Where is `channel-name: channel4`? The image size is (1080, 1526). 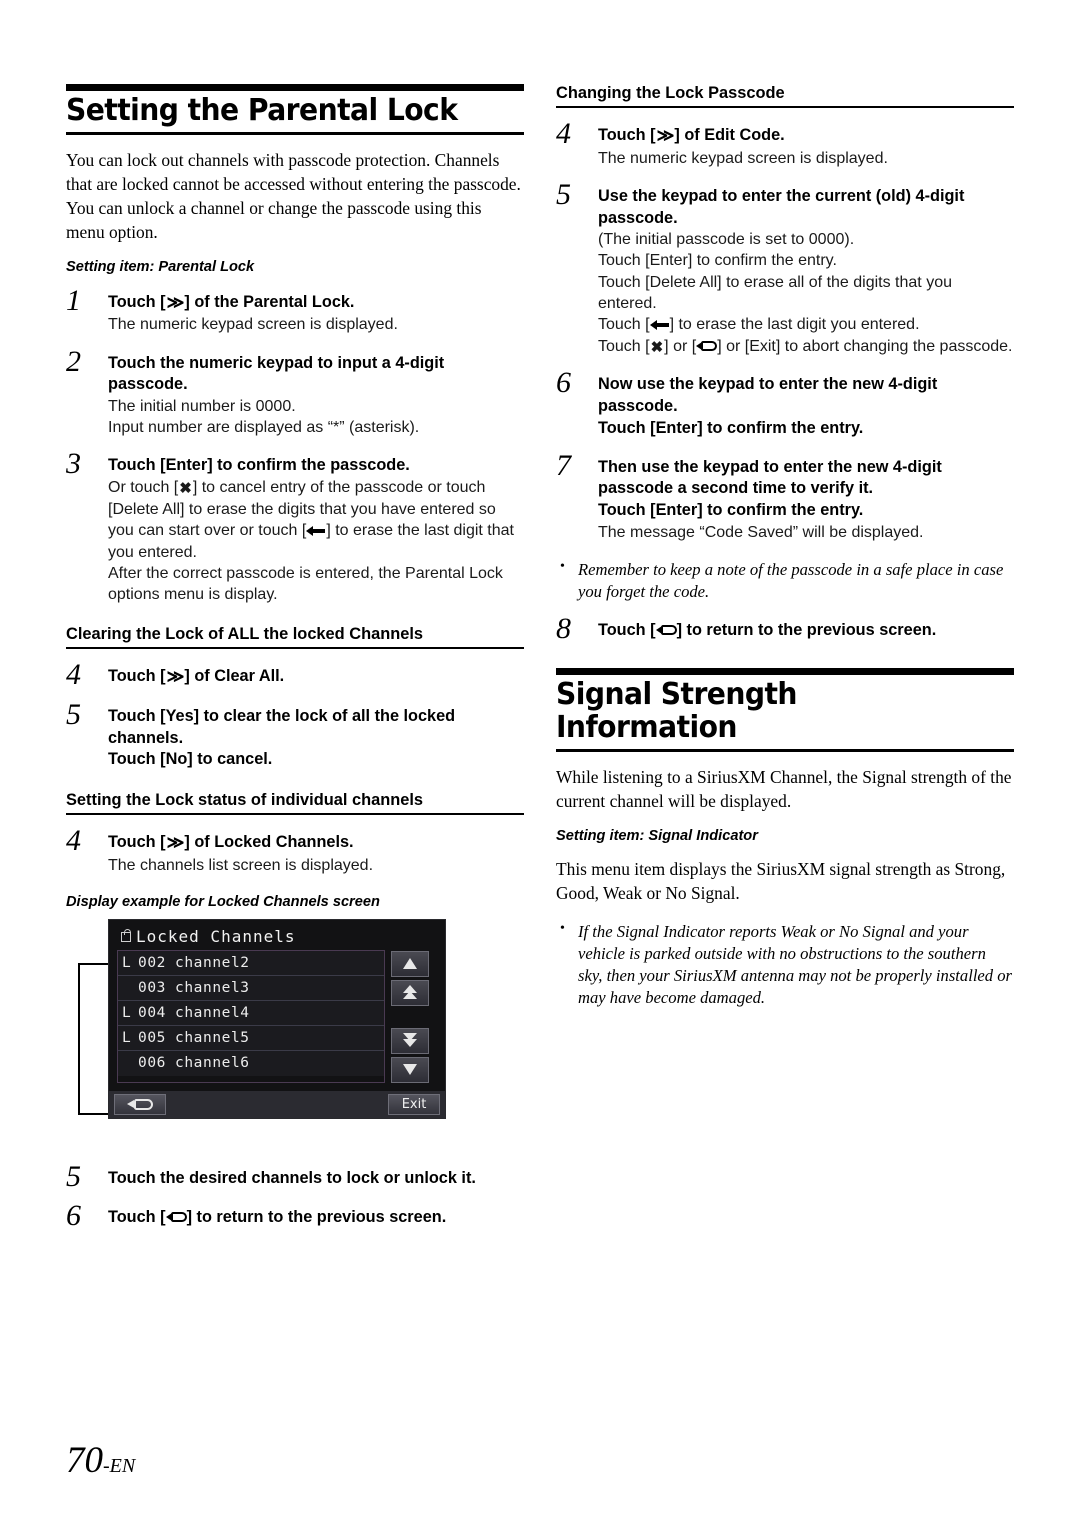
channel-name: channel4 is located at coordinates (212, 1012).